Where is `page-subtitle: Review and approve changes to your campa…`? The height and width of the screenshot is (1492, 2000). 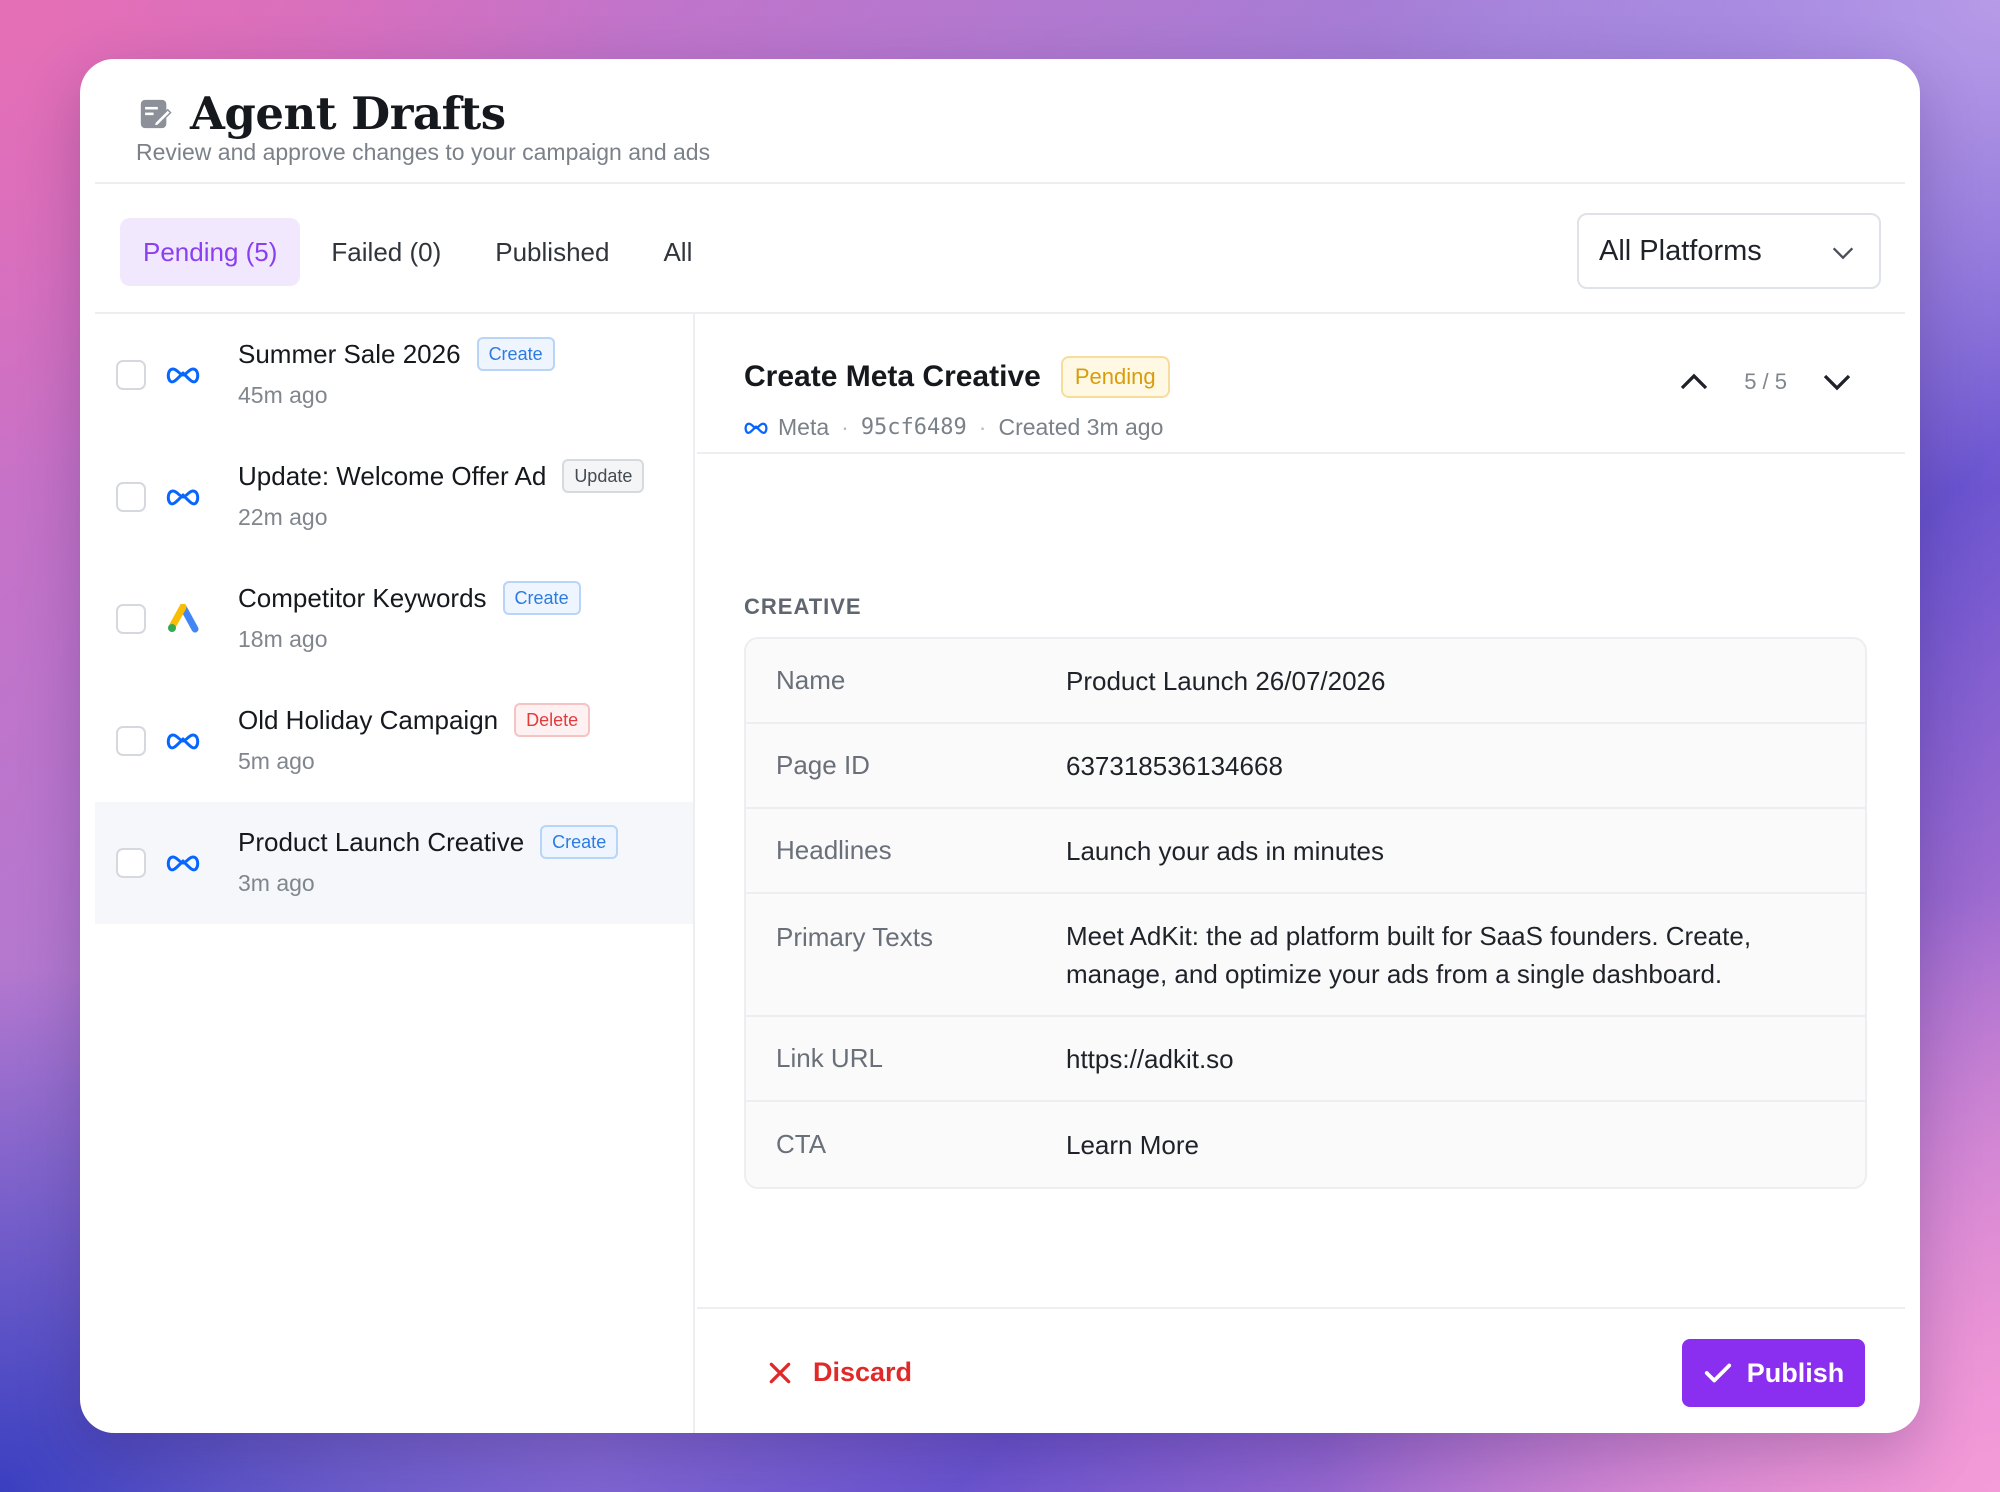 page-subtitle: Review and approve changes to your campa… is located at coordinates (423, 152).